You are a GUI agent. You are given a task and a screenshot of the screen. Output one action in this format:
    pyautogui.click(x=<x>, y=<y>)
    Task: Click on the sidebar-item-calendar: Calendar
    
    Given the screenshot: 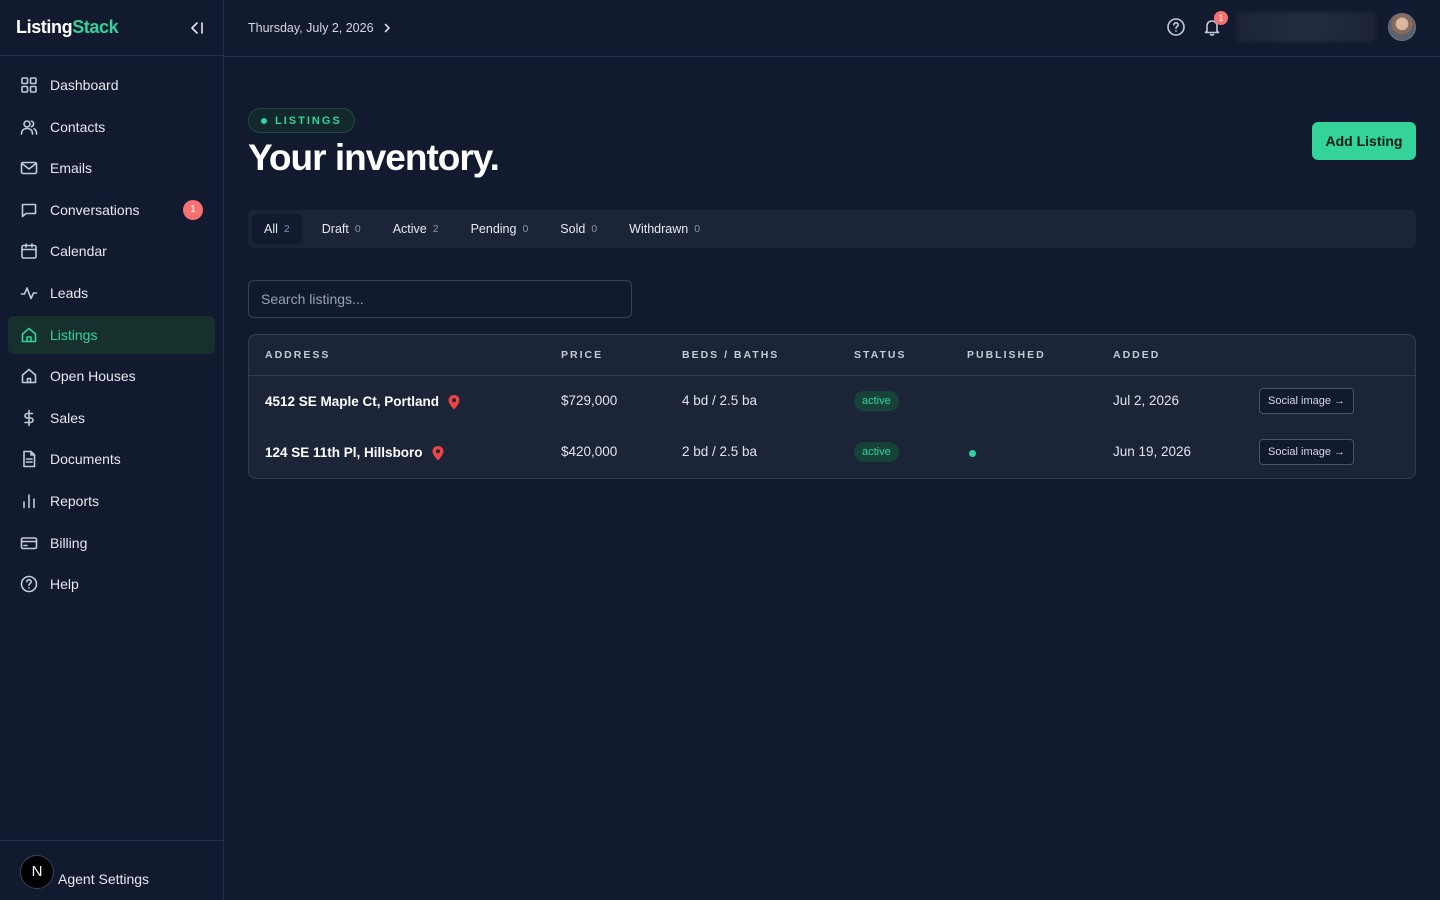 What is the action you would take?
    pyautogui.click(x=111, y=251)
    